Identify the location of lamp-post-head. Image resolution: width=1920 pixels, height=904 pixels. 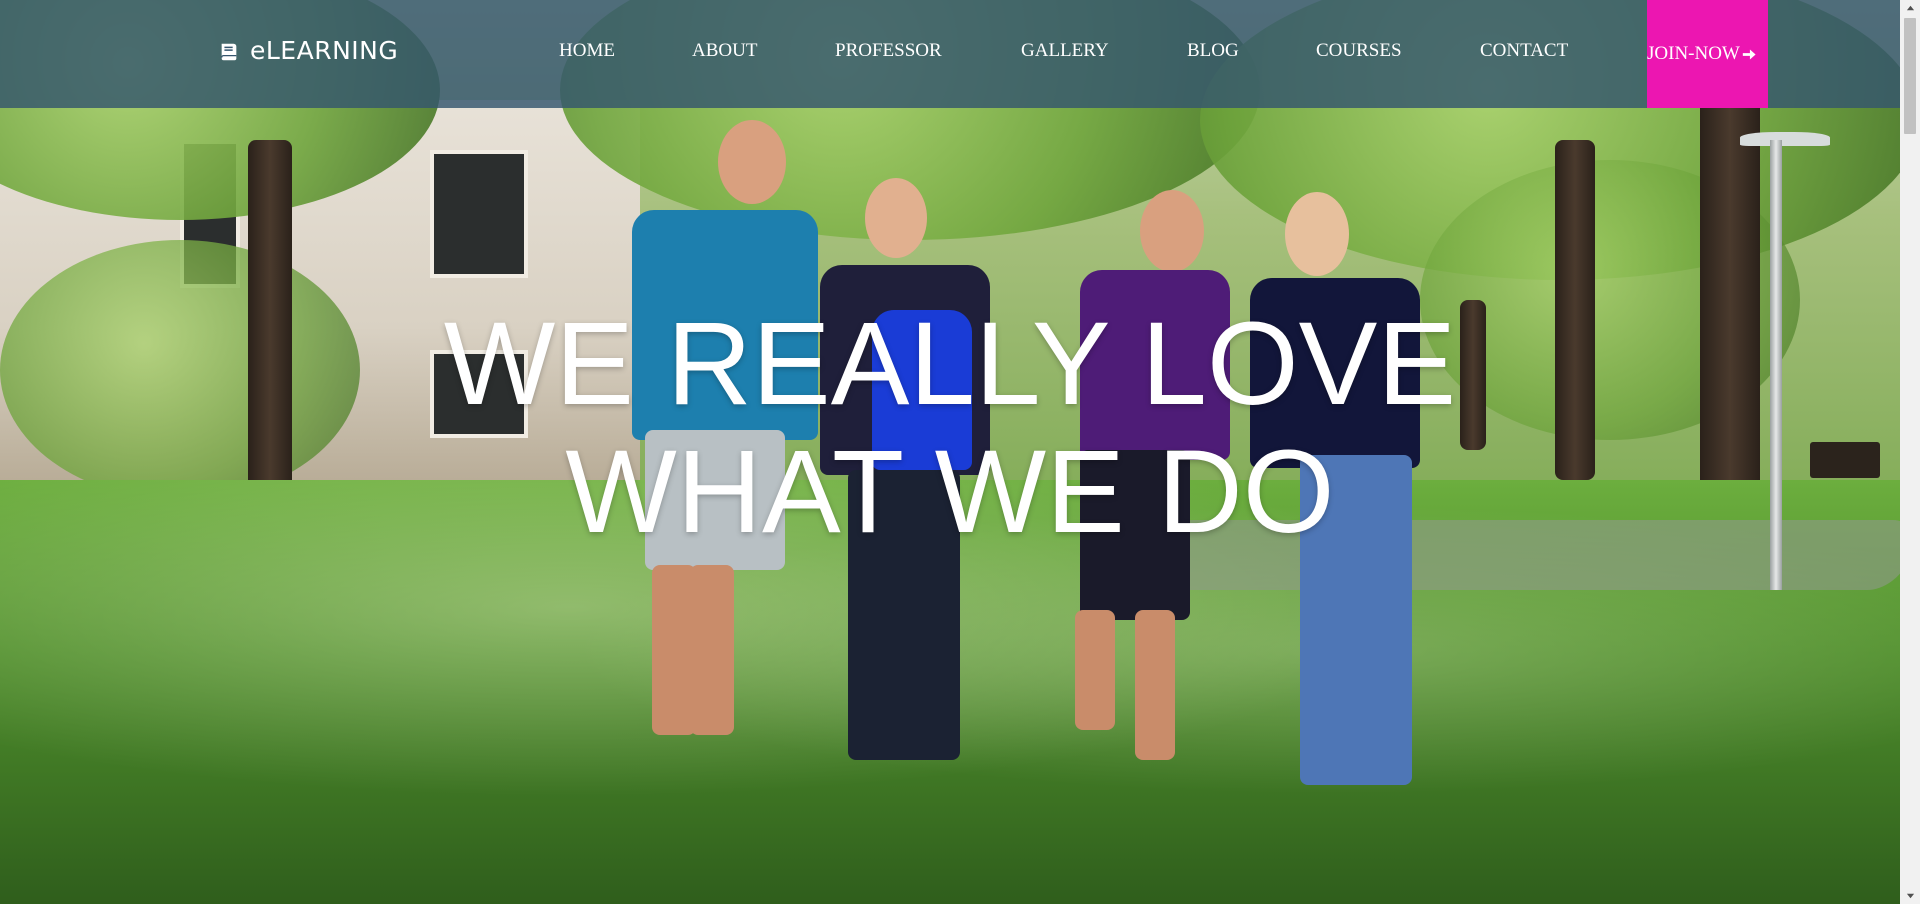
(1785, 139).